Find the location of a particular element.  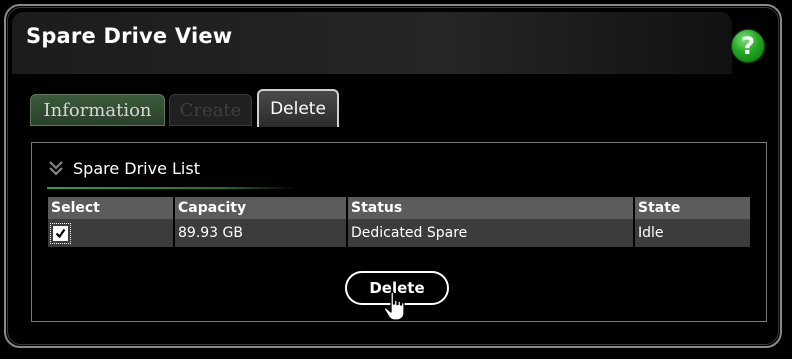

tab-delete: Delete is located at coordinates (298, 108).